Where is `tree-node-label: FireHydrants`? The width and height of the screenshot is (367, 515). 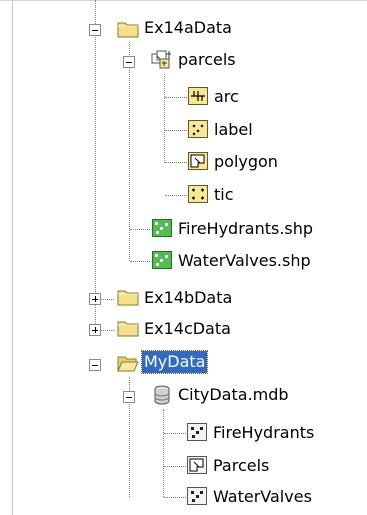 tree-node-label: FireHydrants is located at coordinates (263, 433).